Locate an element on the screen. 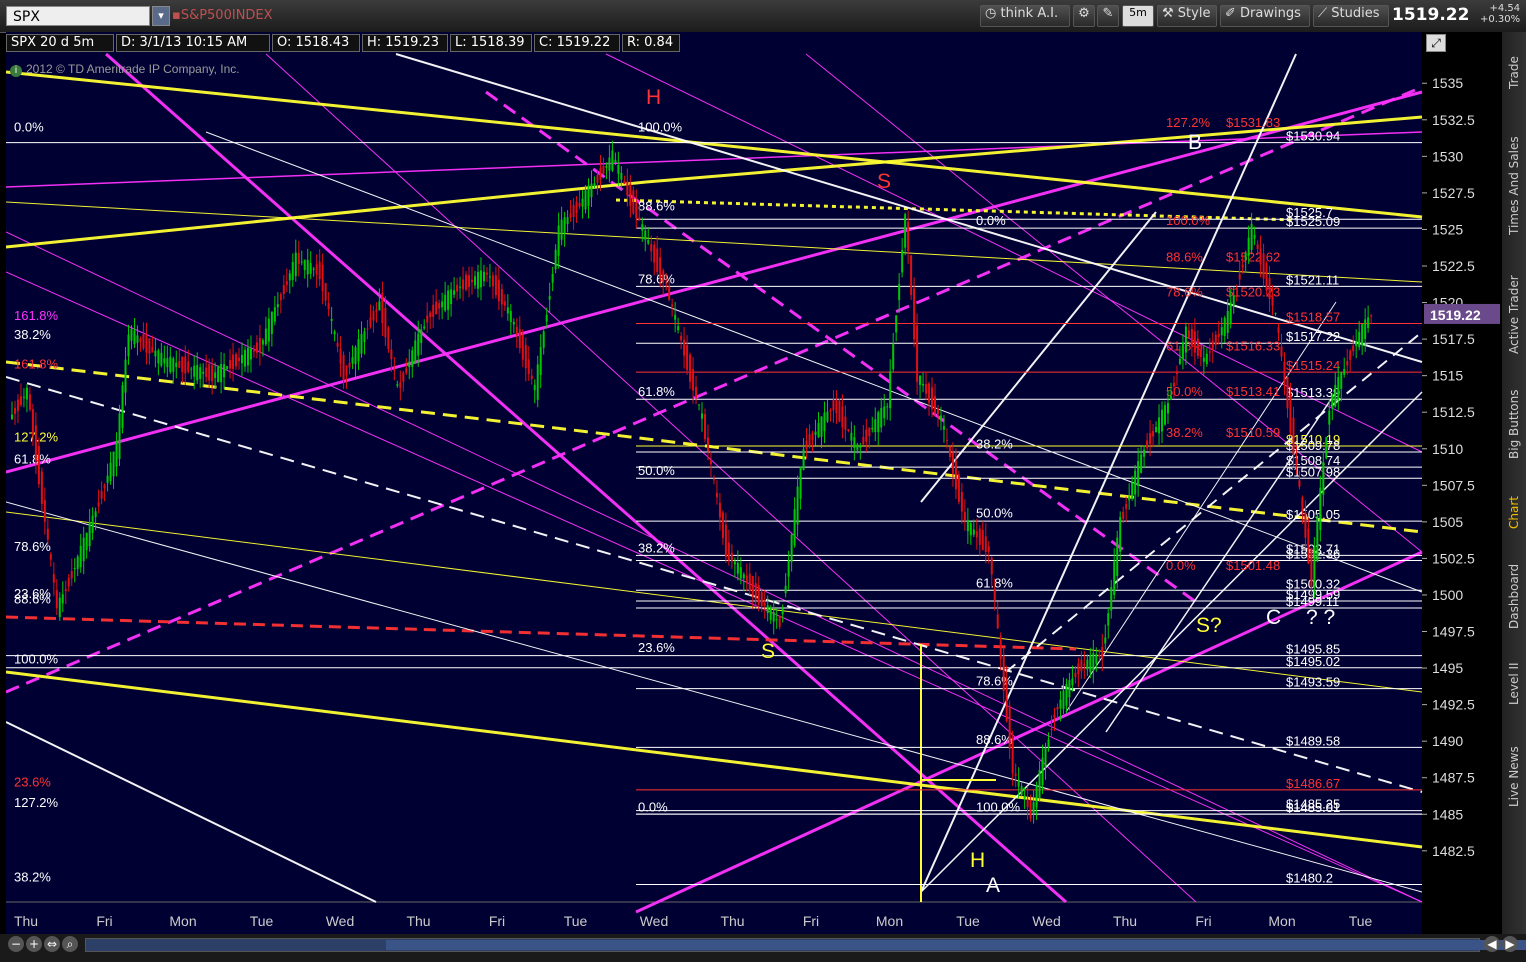  side-tab-dashboard: Dashboard is located at coordinates (1514, 596).